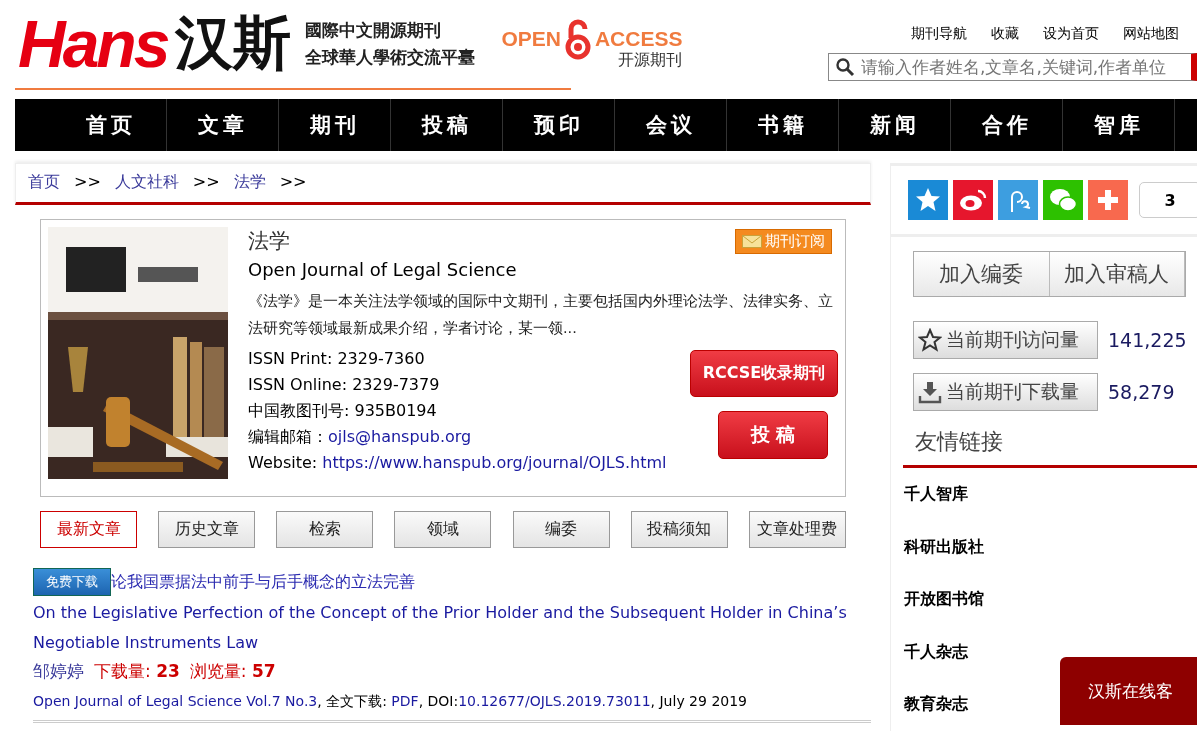 This screenshot has width=1197, height=736. Describe the element at coordinates (944, 599) in the screenshot. I see `friend-link: 开放图书馆` at that location.